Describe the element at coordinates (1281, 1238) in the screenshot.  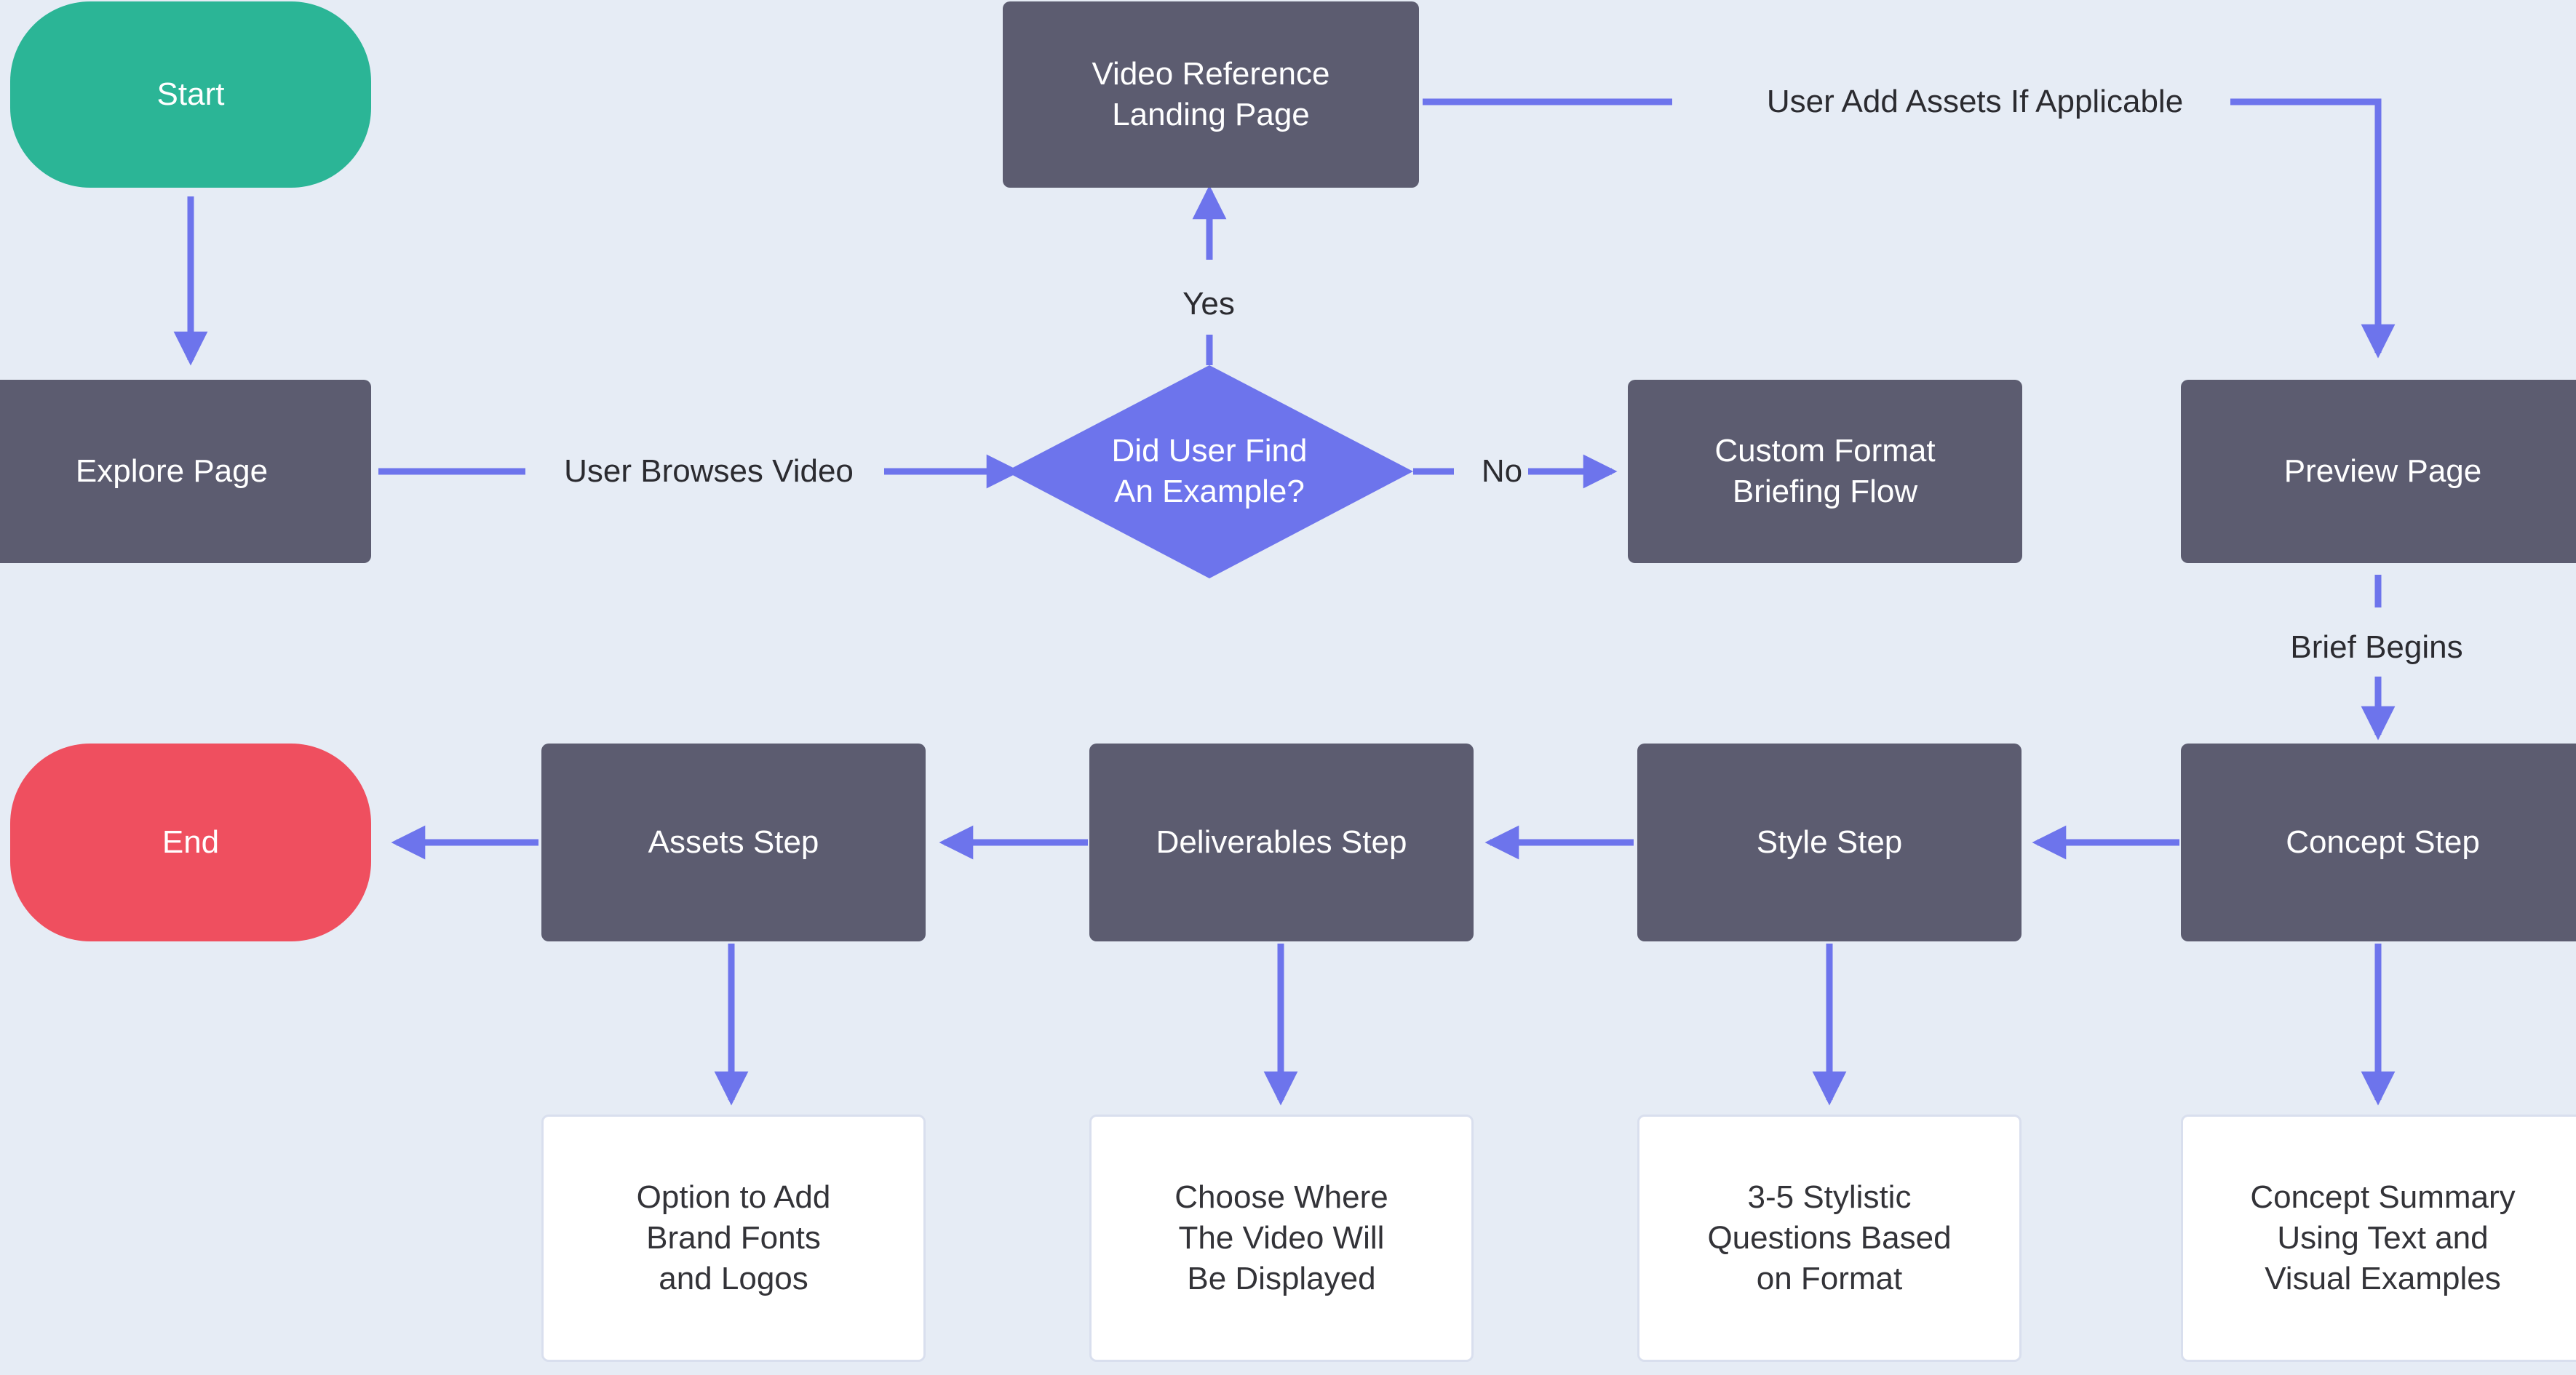
I see `node-deliverables-detail: Choose Where The Video Will Be Displayed` at that location.